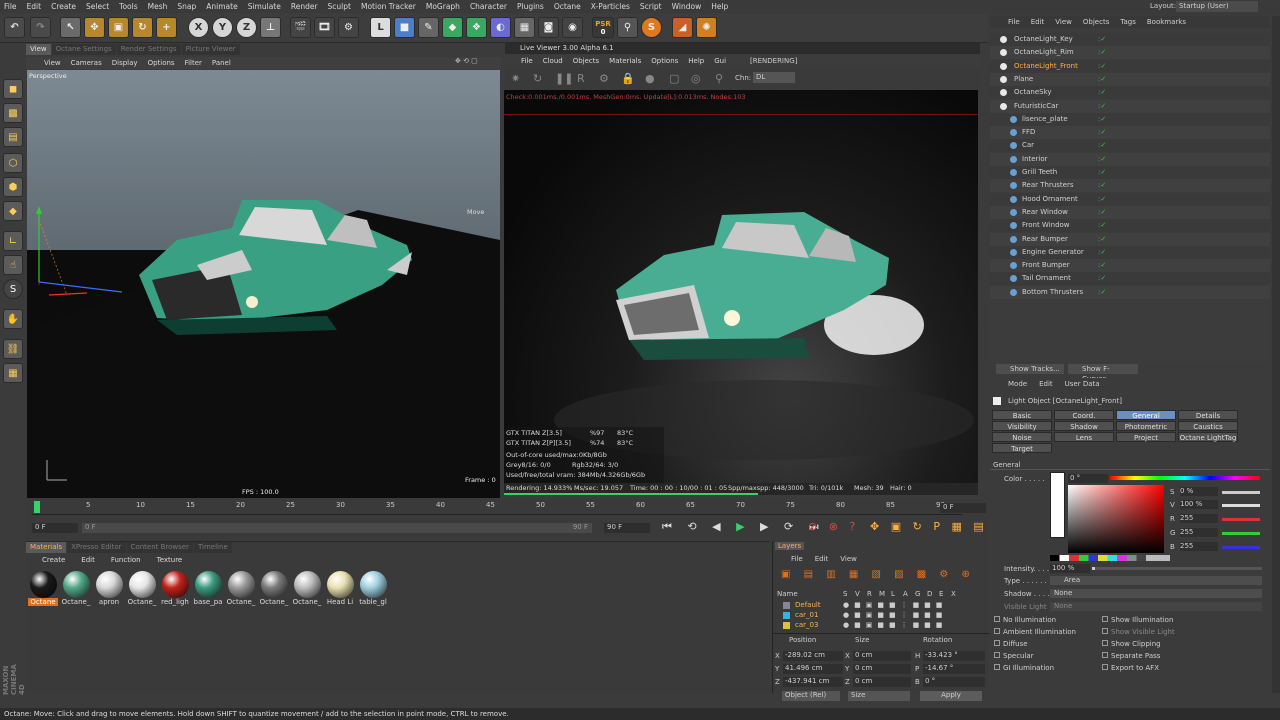  Describe the element at coordinates (1017, 384) in the screenshot. I see `attribute-menu-item: Mode` at that location.